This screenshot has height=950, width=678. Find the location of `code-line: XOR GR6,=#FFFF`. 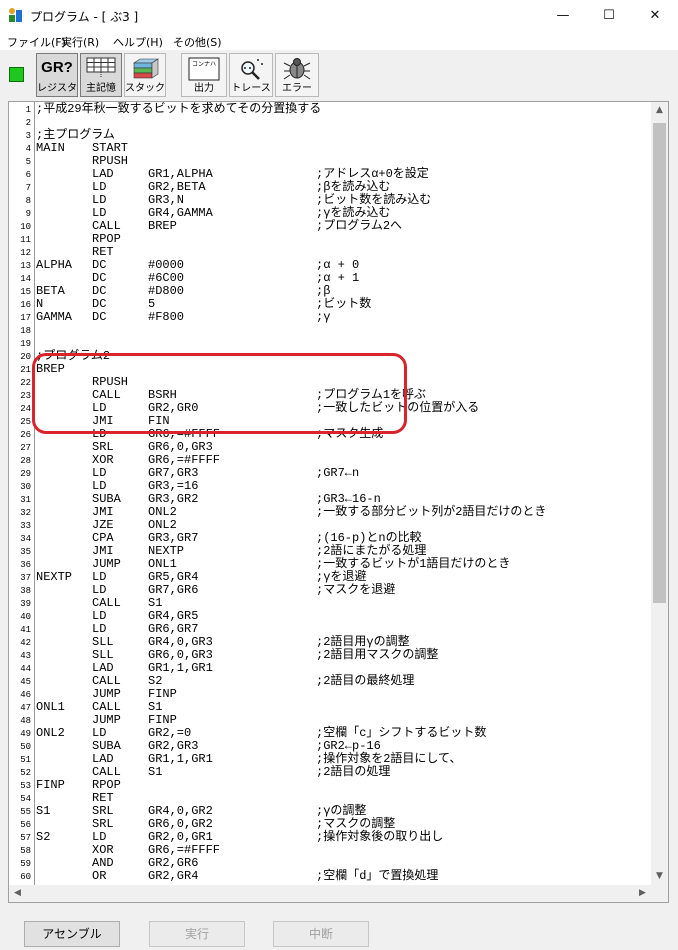

code-line: XOR GR6,=#FFFF is located at coordinates (336, 850).